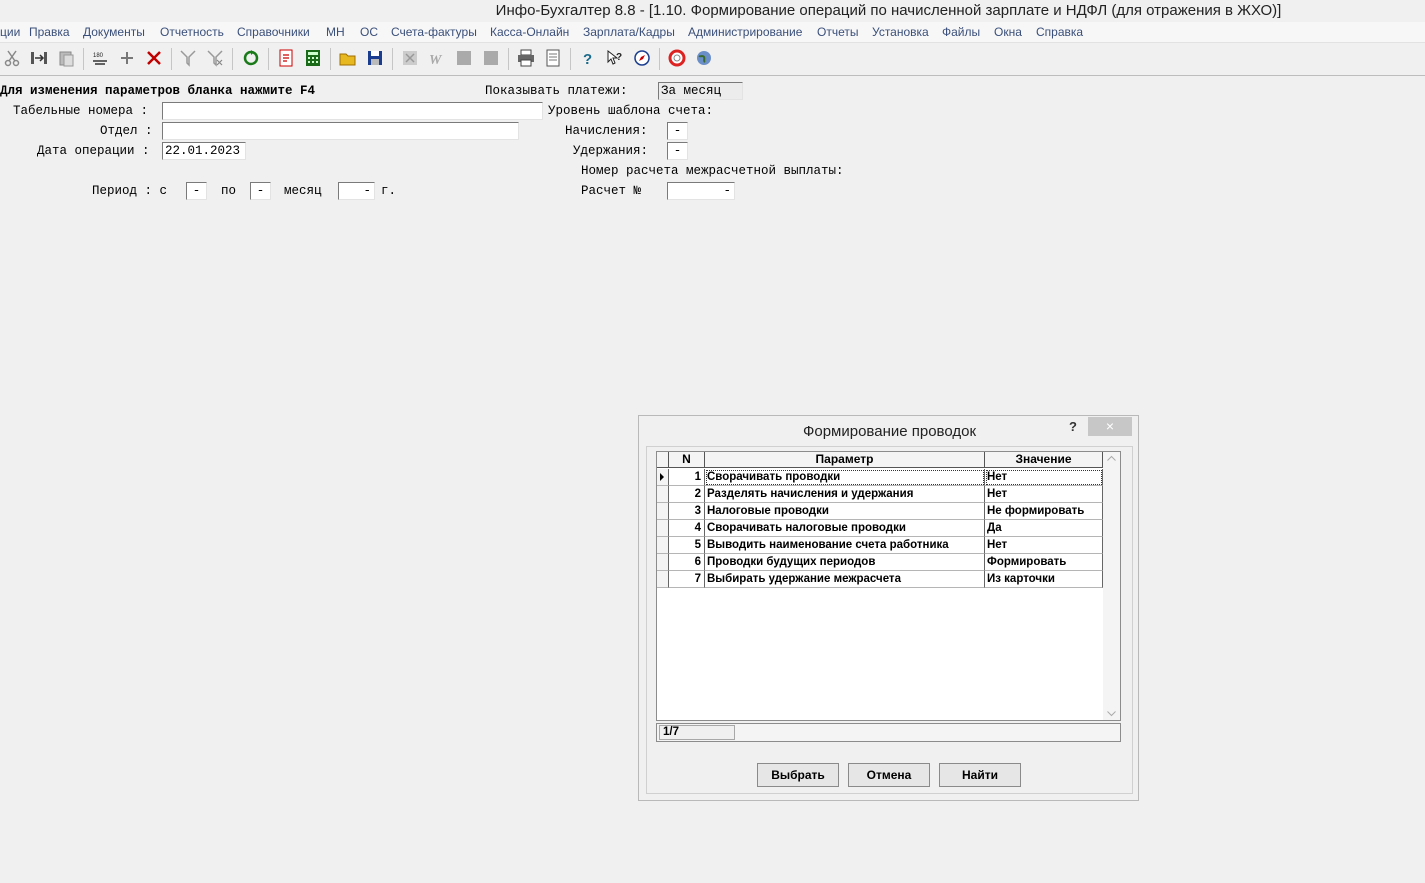 This screenshot has width=1425, height=883. I want to click on context-help-icon: ?, so click(615, 58).